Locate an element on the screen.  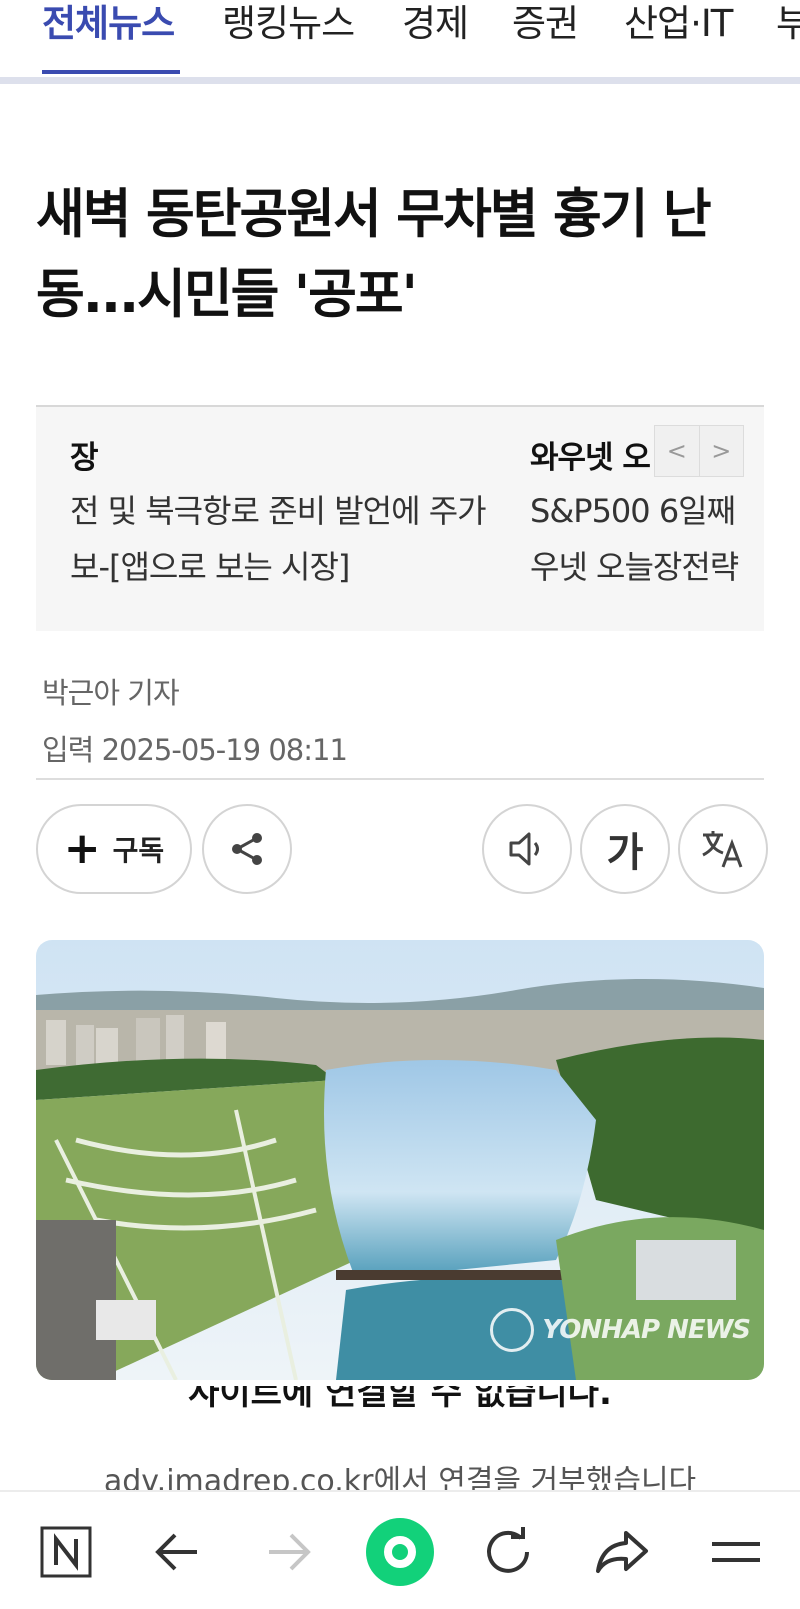
tab-stocks: 증권 is located at coordinates (545, 30).